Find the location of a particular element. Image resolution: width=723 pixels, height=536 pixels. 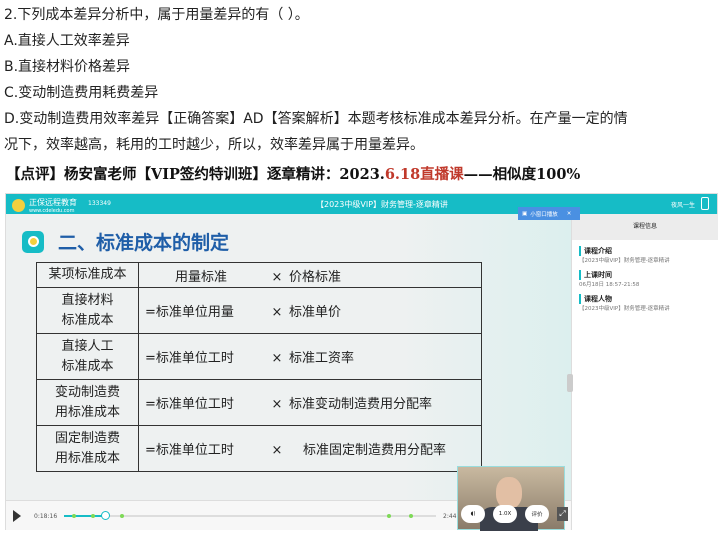

bullet-icon is located at coordinates (33, 241).